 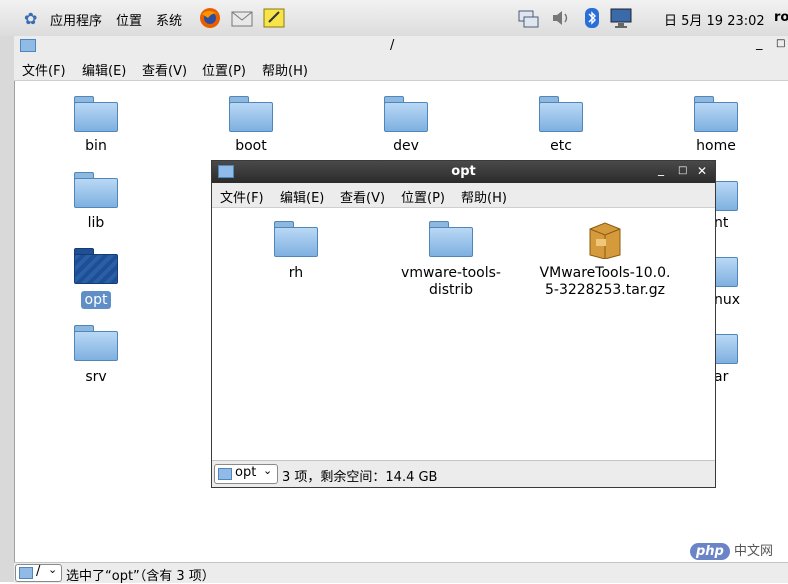 I want to click on display-icon, so click(x=621, y=18).